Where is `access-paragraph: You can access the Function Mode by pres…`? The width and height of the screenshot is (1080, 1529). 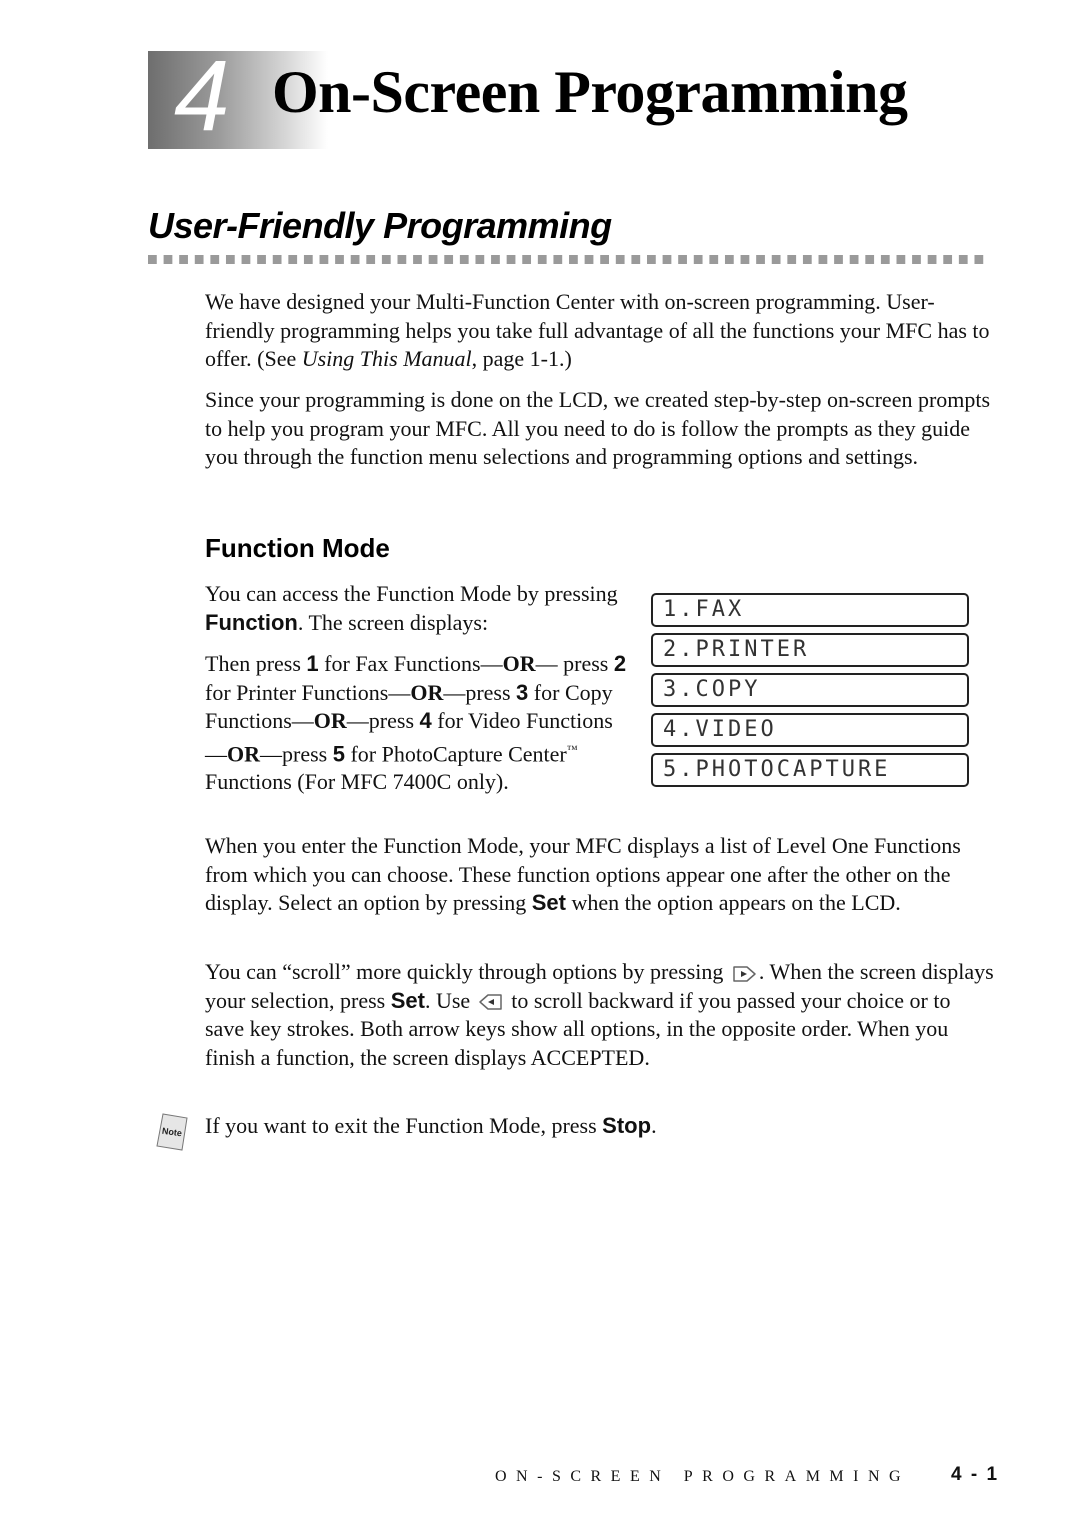
access-paragraph: You can access the Function Mode by pres… is located at coordinates (417, 608).